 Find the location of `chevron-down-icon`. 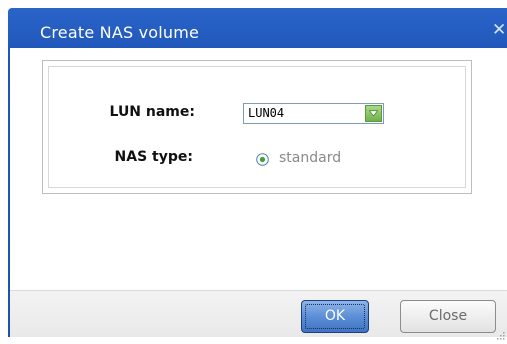

chevron-down-icon is located at coordinates (373, 113).